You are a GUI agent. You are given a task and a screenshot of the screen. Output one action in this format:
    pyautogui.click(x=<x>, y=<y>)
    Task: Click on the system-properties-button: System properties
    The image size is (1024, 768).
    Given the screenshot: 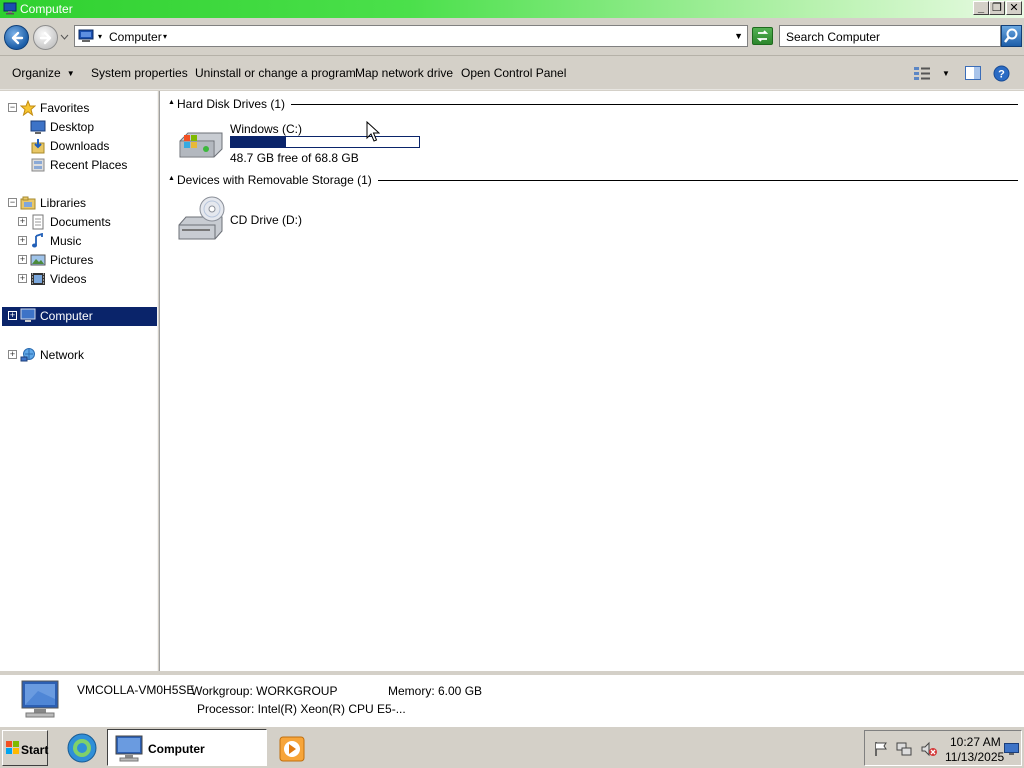 What is the action you would take?
    pyautogui.click(x=139, y=73)
    